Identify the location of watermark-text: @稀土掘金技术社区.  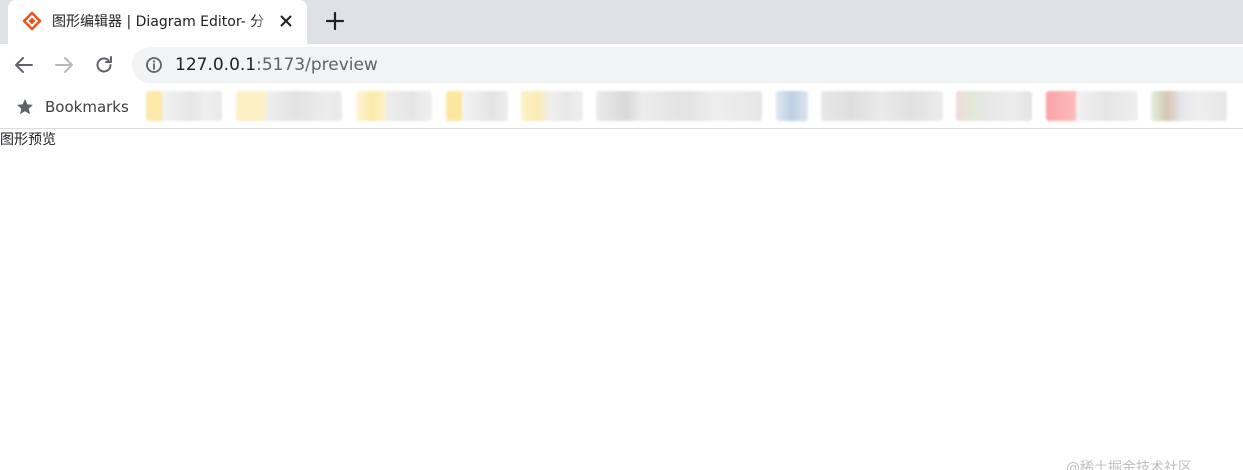
(1129, 465).